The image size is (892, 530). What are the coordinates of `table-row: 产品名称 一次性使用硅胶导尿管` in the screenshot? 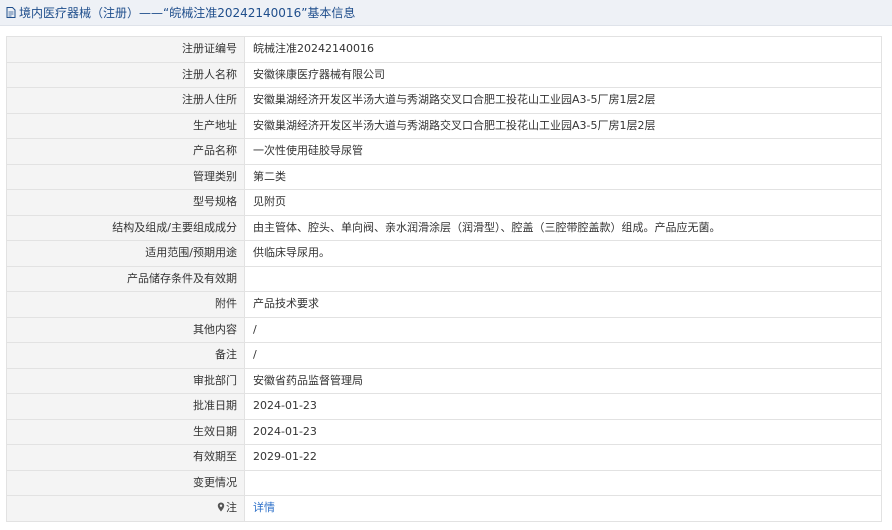 It's located at (444, 151).